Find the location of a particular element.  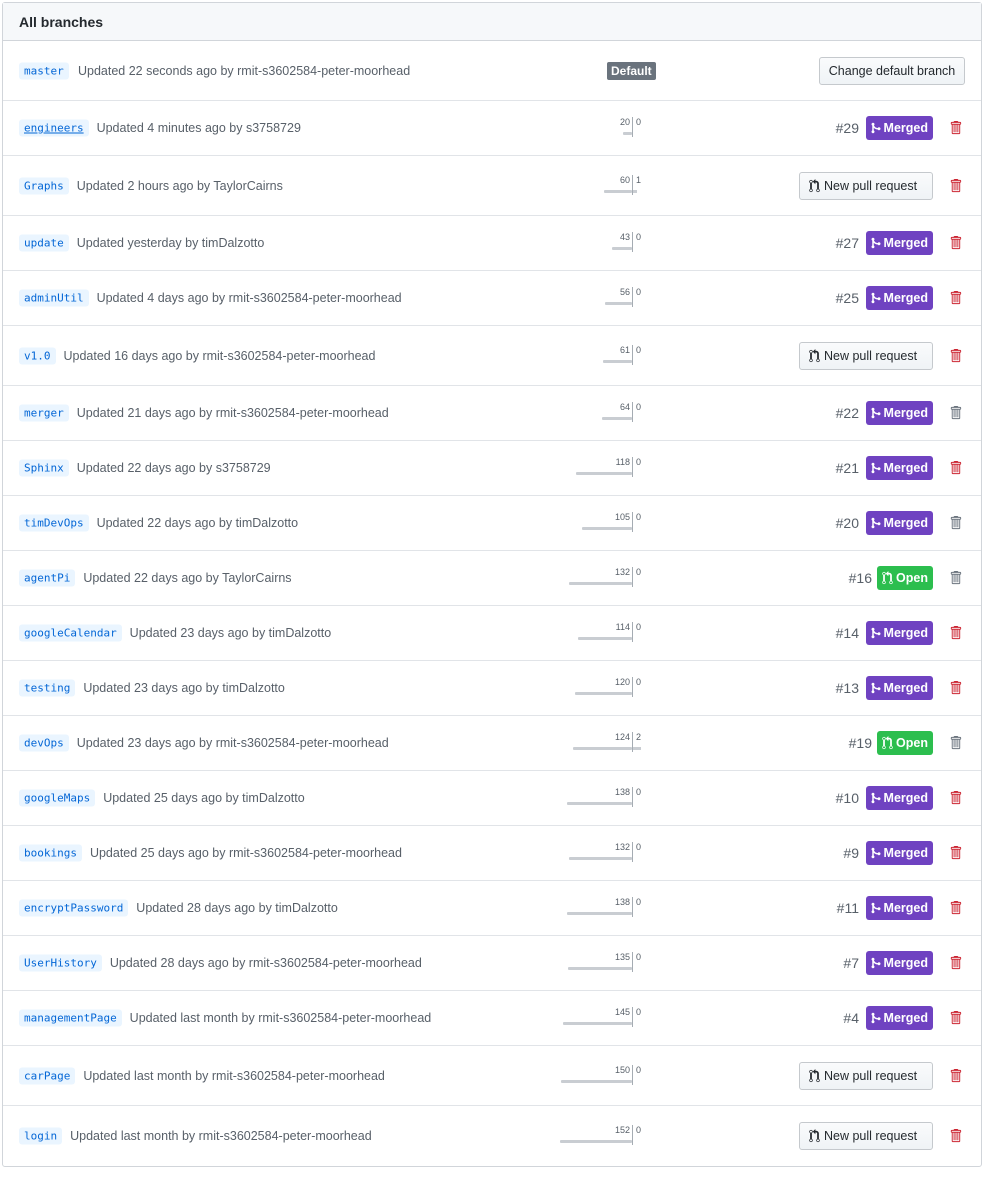

pull-request-number-link: #25 is located at coordinates (829, 298).